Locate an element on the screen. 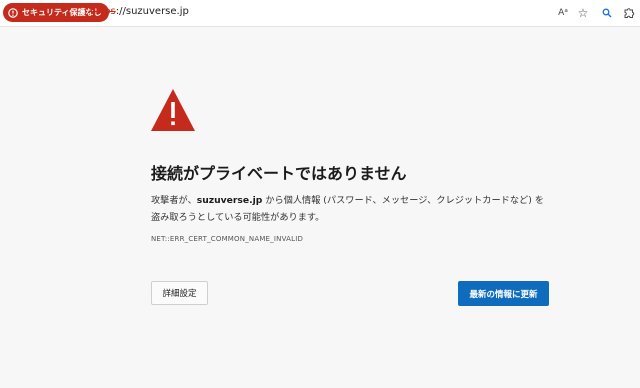 Image resolution: width=640 pixels, height=388 pixels. warning-triangle-icon is located at coordinates (173, 110).